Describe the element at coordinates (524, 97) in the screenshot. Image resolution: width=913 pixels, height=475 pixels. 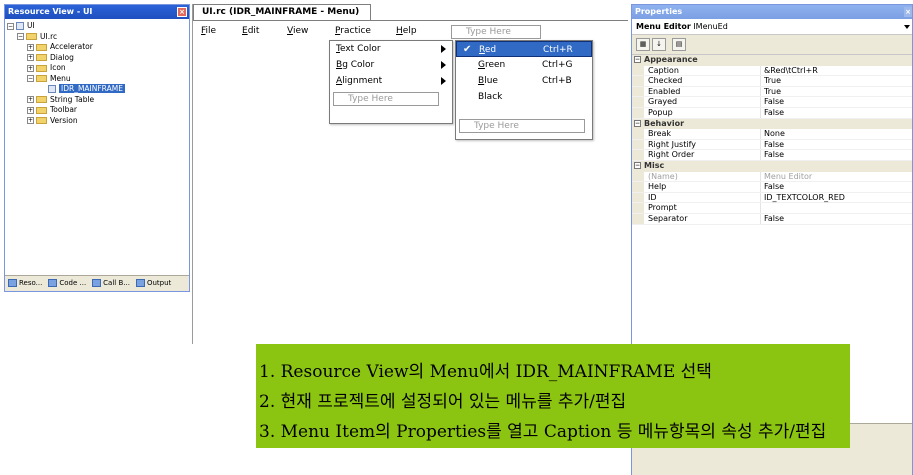
I see `menu-item-black: Black` at that location.